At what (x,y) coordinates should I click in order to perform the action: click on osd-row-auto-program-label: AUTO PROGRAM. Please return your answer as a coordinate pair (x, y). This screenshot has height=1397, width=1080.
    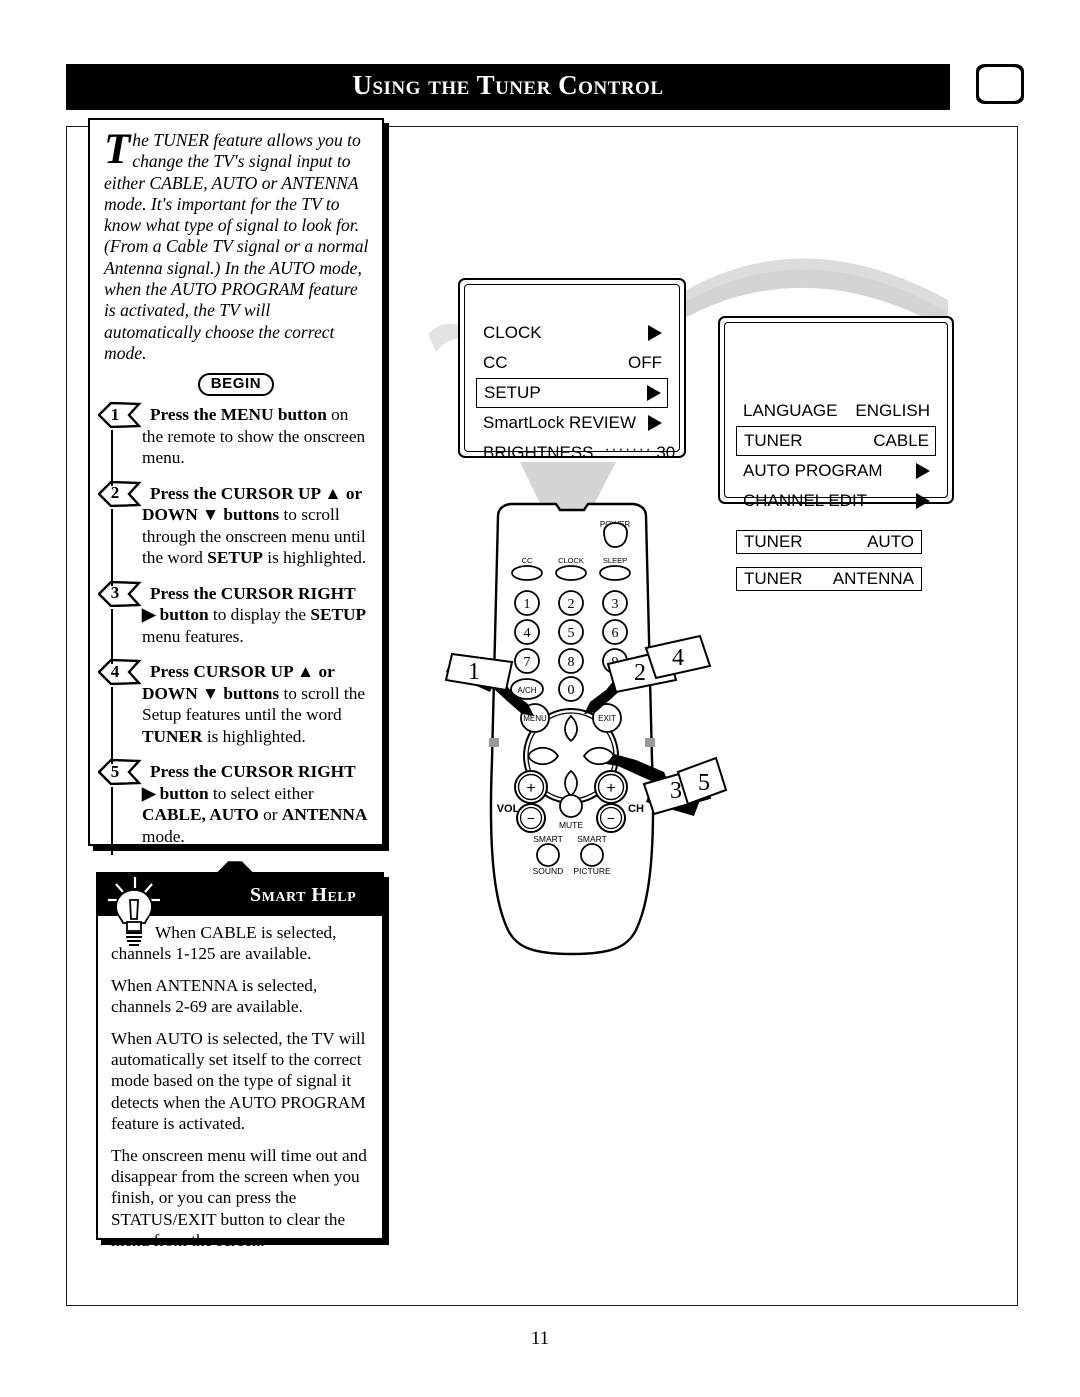
    Looking at the image, I should click on (813, 470).